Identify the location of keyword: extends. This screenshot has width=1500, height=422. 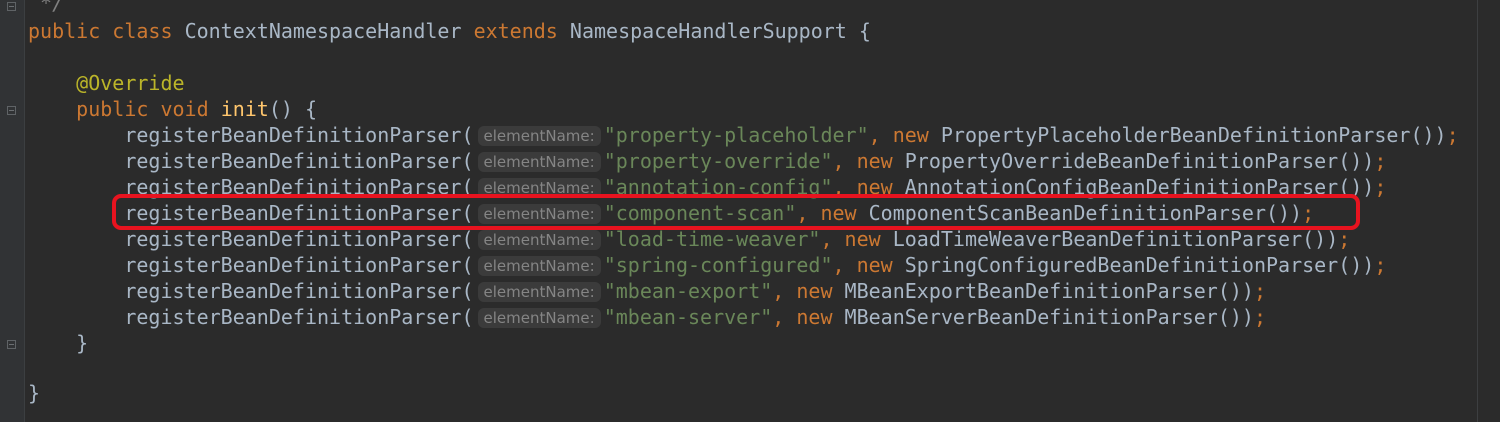
(515, 31).